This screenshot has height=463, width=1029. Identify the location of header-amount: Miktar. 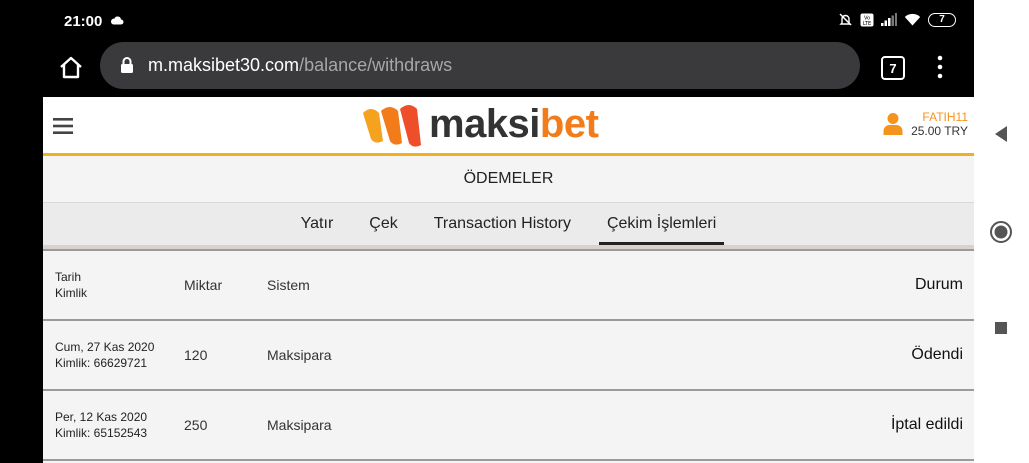
(203, 285).